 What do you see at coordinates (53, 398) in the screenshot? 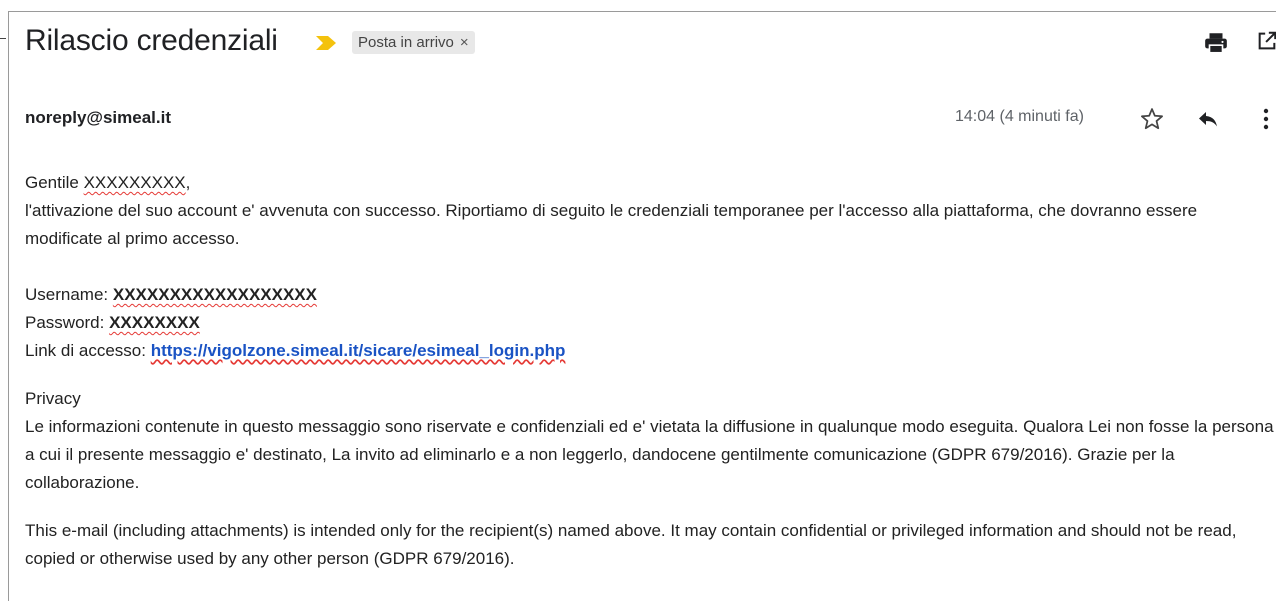
I see `privacy-title: Privacy` at bounding box center [53, 398].